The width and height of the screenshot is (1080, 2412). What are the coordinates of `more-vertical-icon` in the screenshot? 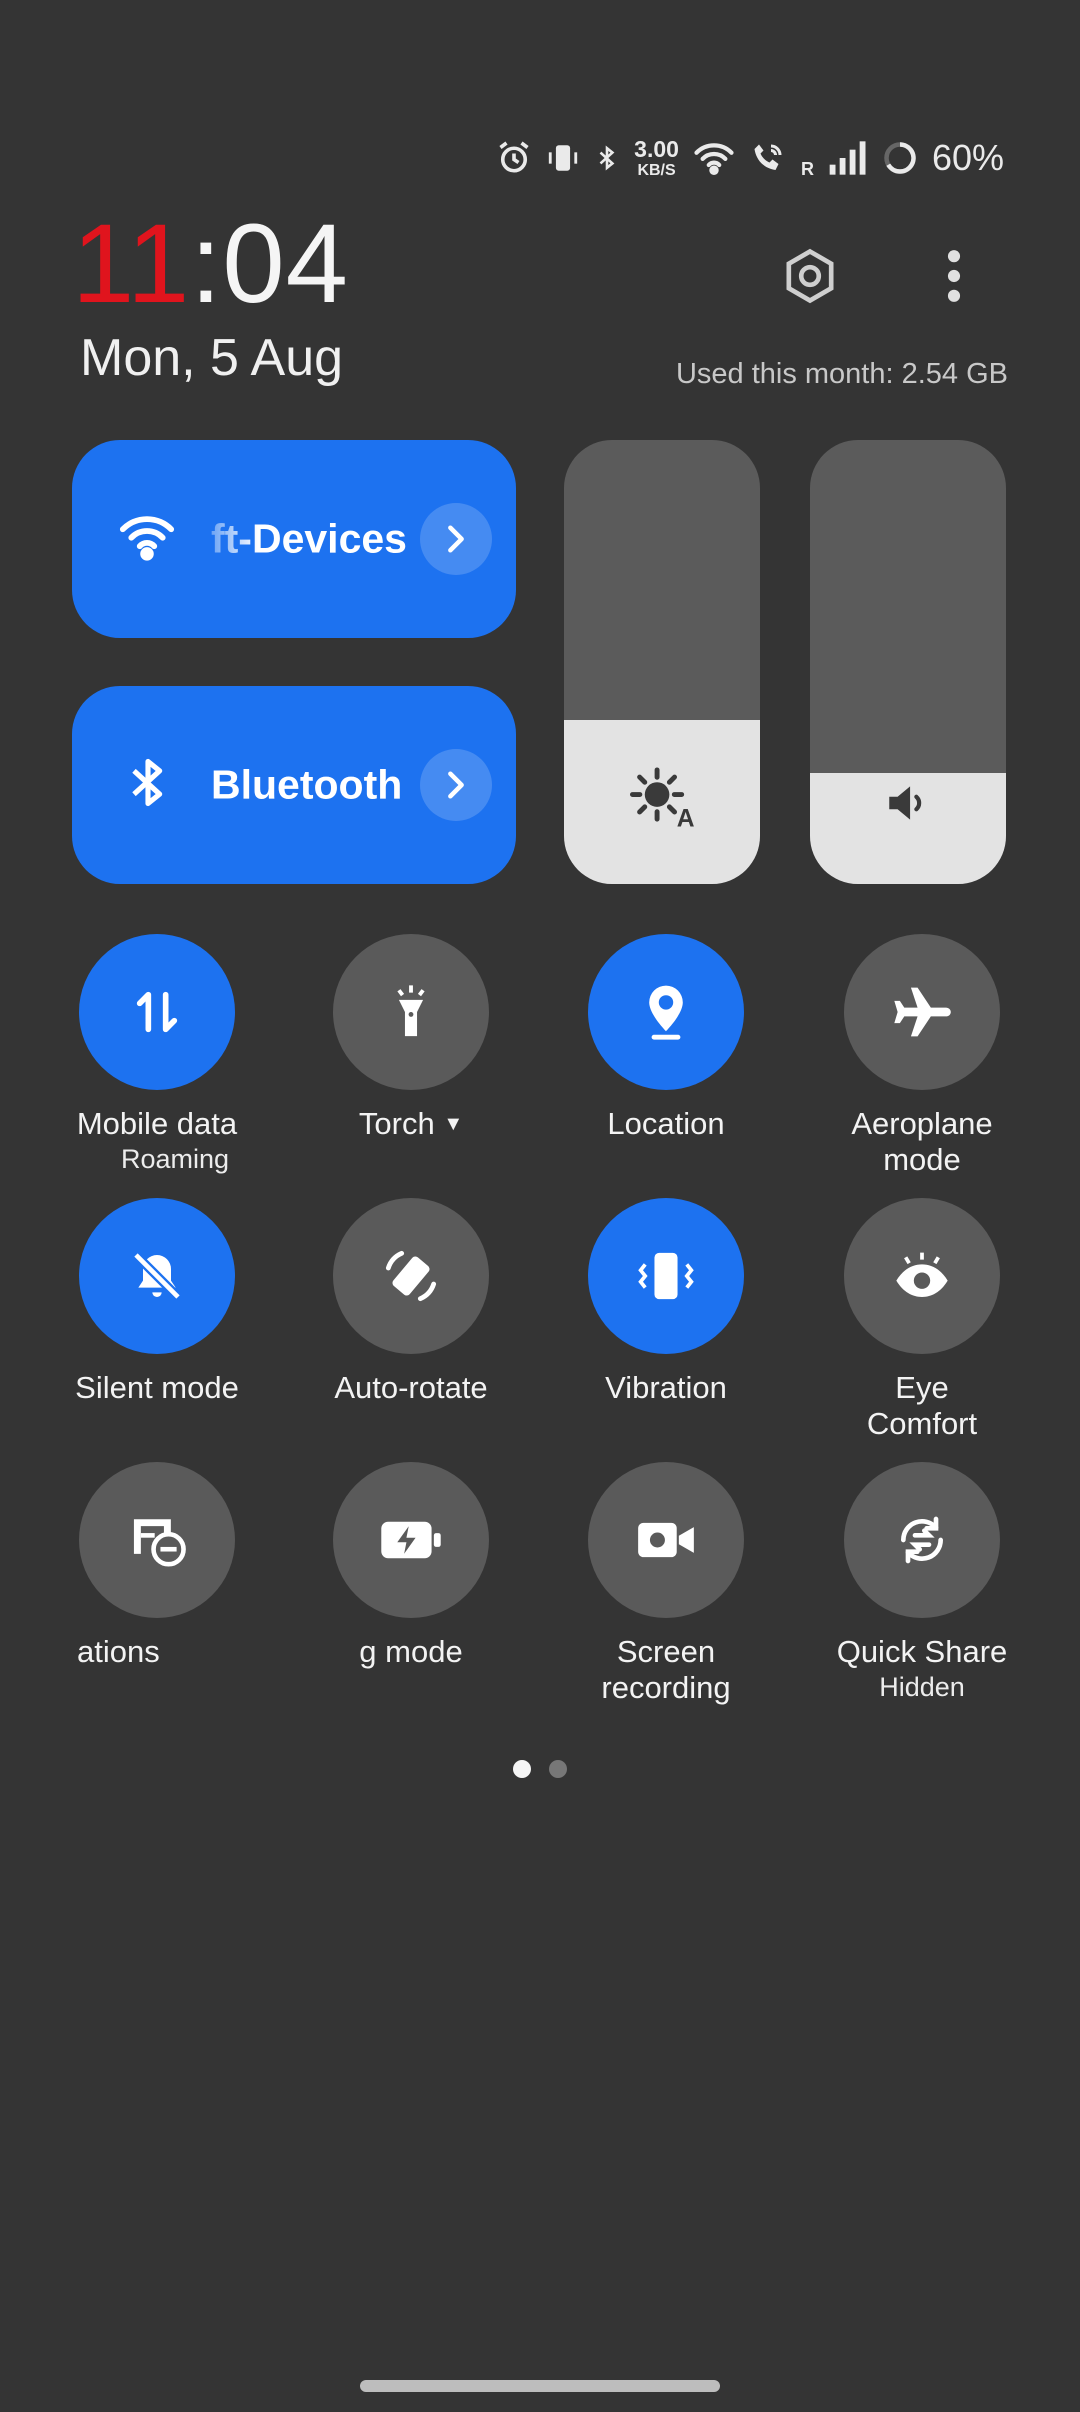 It's located at (954, 276).